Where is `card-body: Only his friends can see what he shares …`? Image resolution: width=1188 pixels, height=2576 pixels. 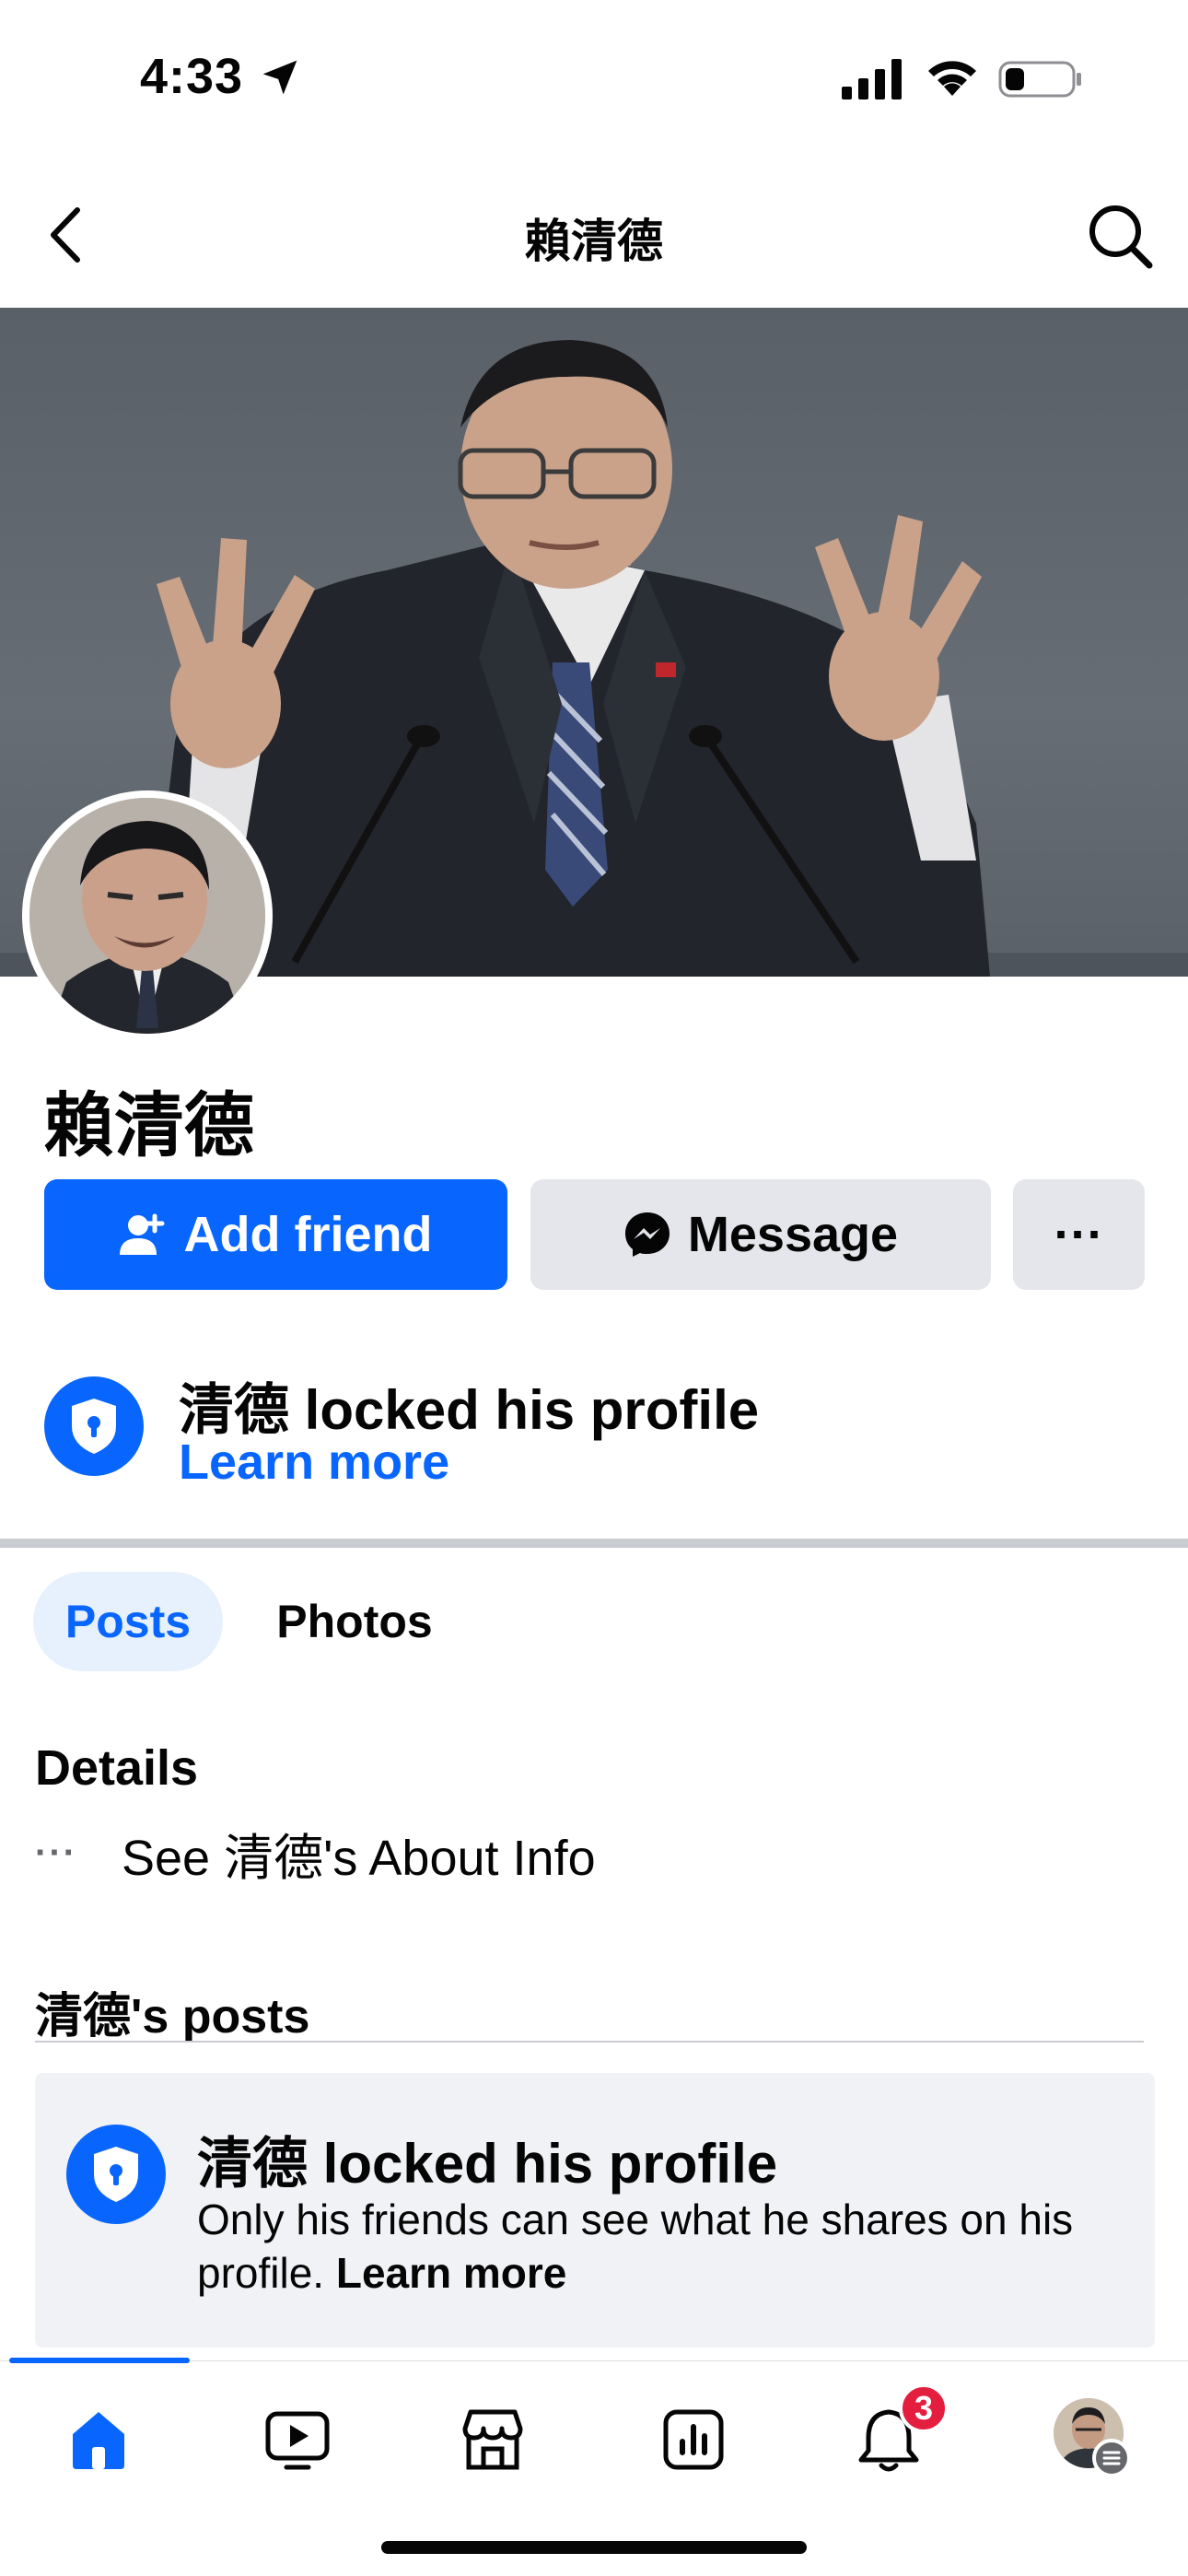
card-body: Only his friends can see what he shares … is located at coordinates (657, 2246).